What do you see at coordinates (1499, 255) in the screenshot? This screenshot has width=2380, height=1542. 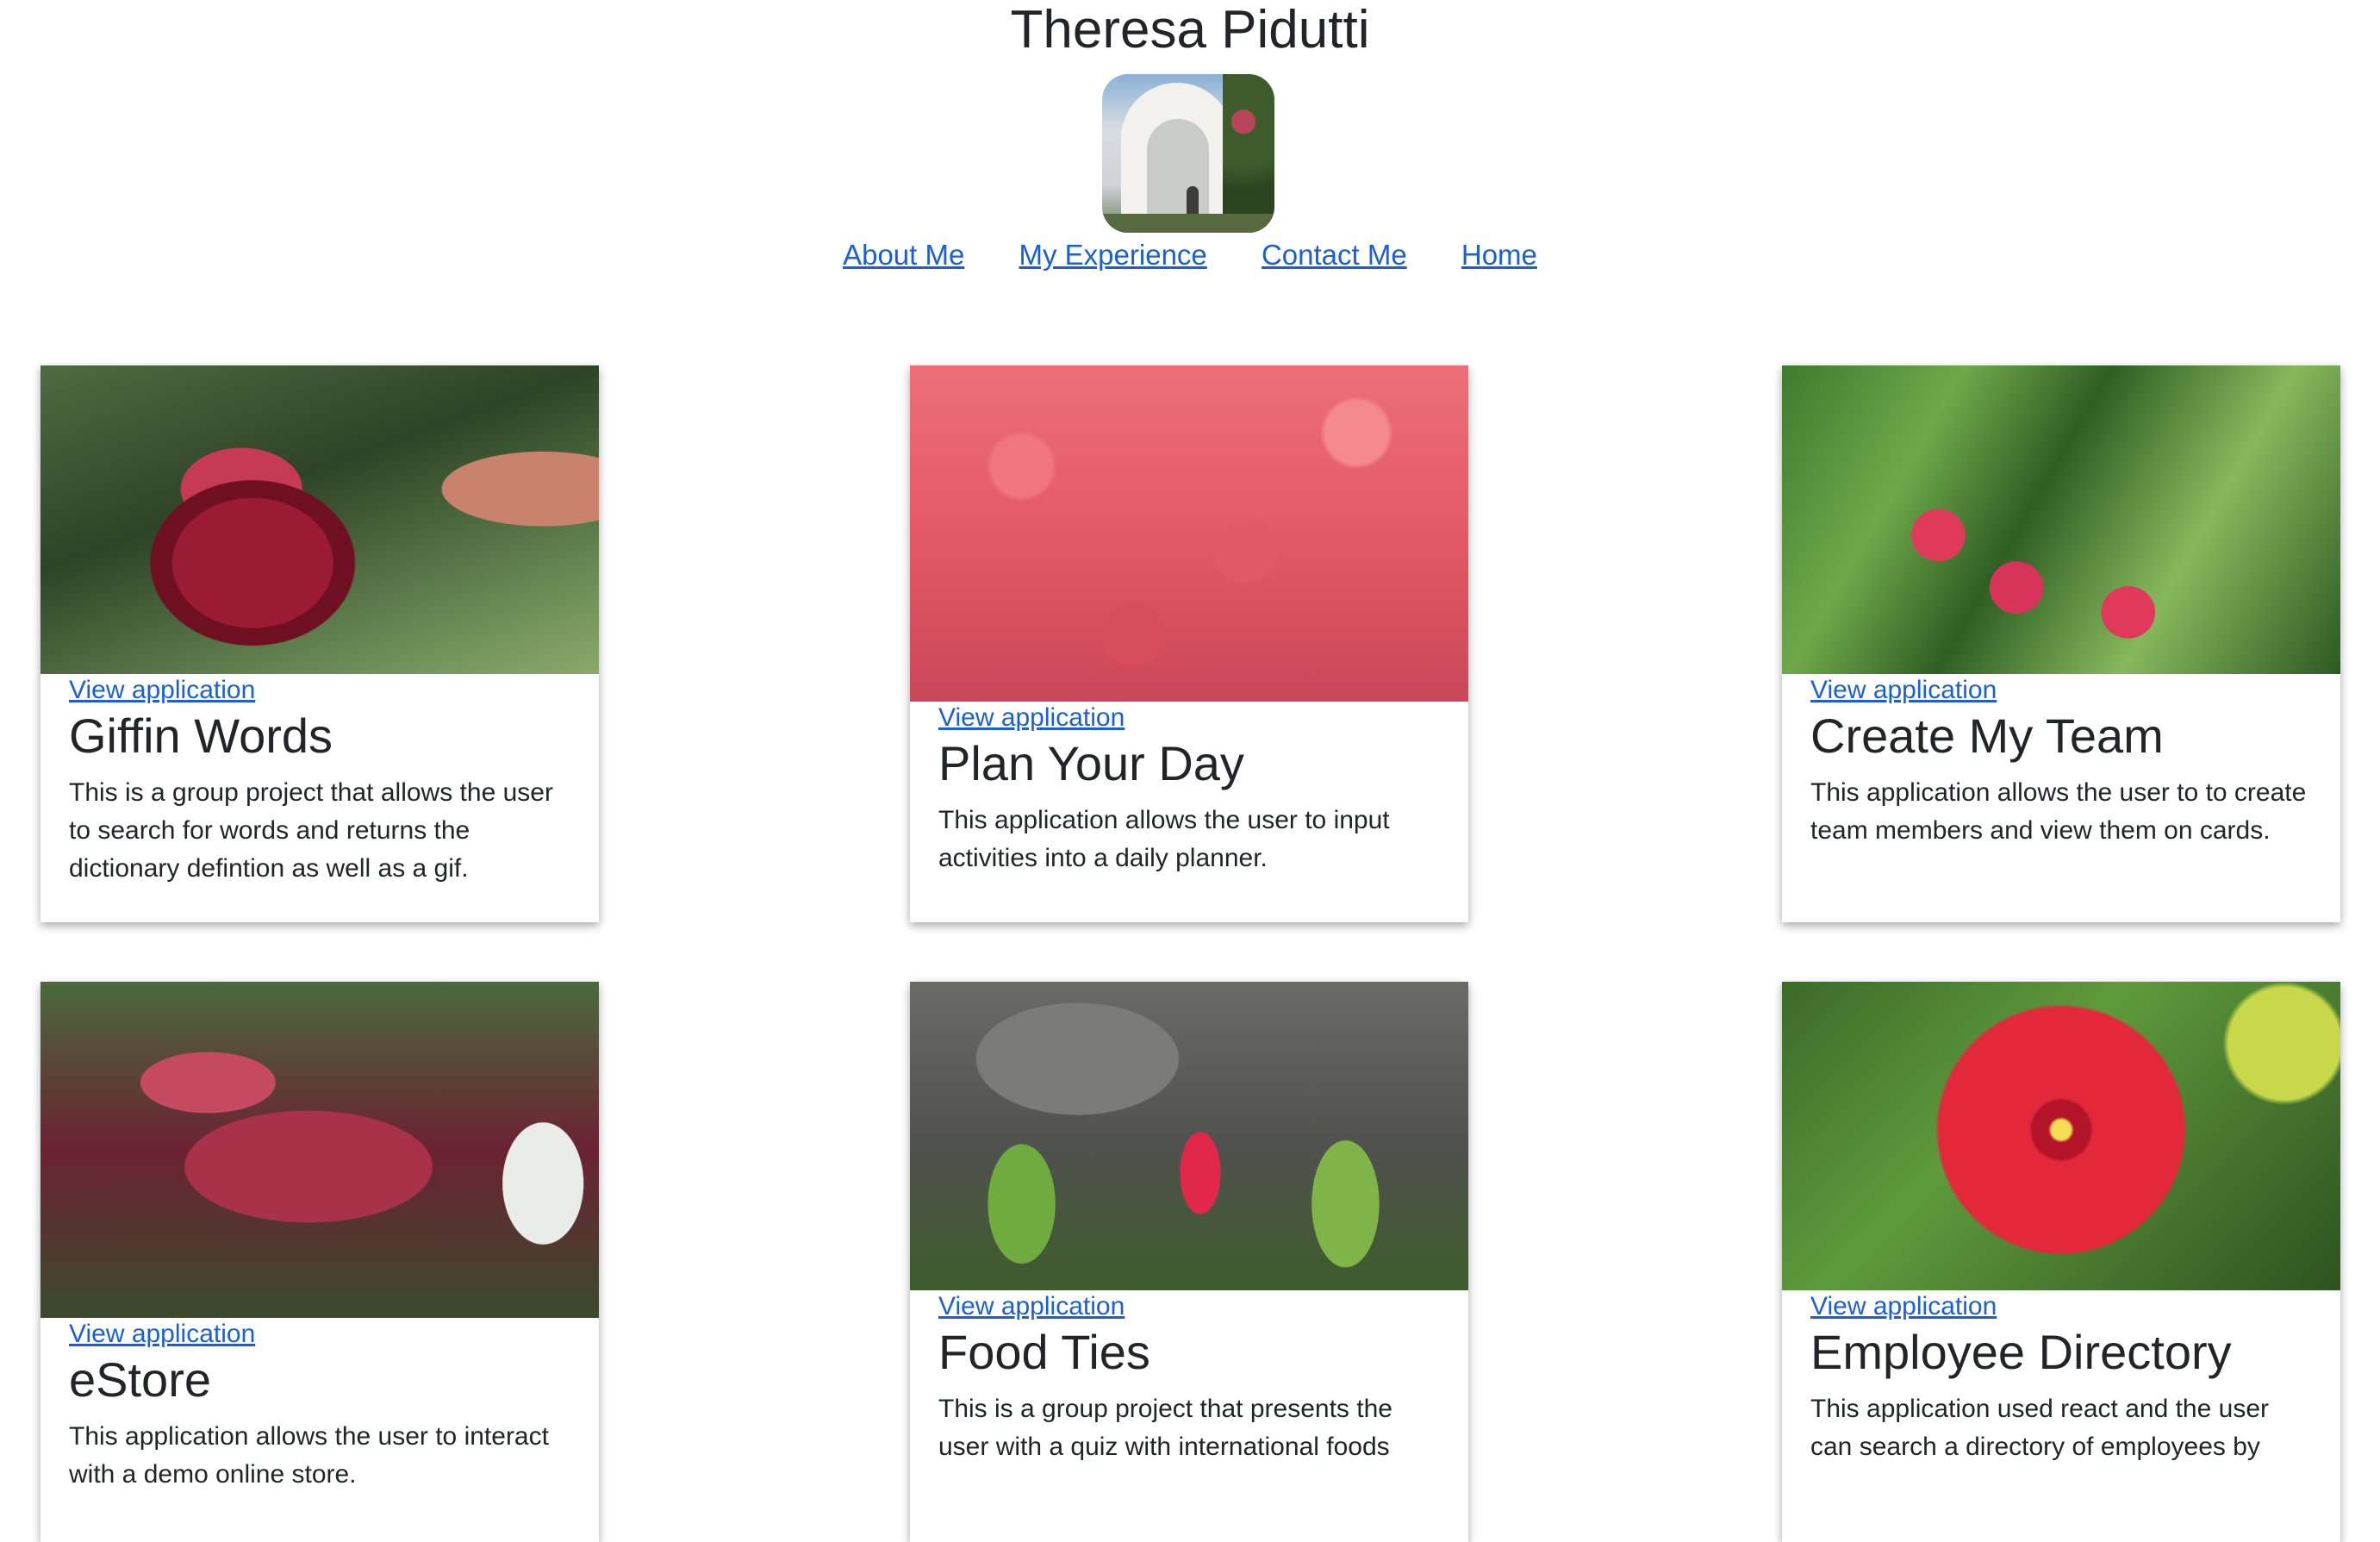 I see `nav-link-home: Home` at bounding box center [1499, 255].